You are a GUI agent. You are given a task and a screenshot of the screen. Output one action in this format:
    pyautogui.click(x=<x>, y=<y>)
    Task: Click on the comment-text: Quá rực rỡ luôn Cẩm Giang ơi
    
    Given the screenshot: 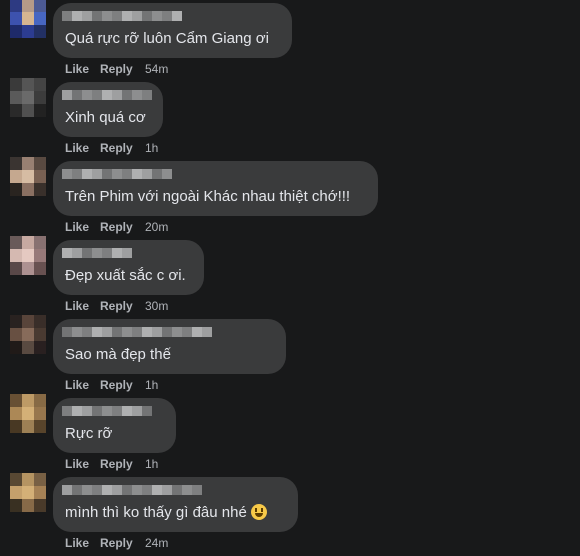 What is the action you would take?
    pyautogui.click(x=167, y=39)
    